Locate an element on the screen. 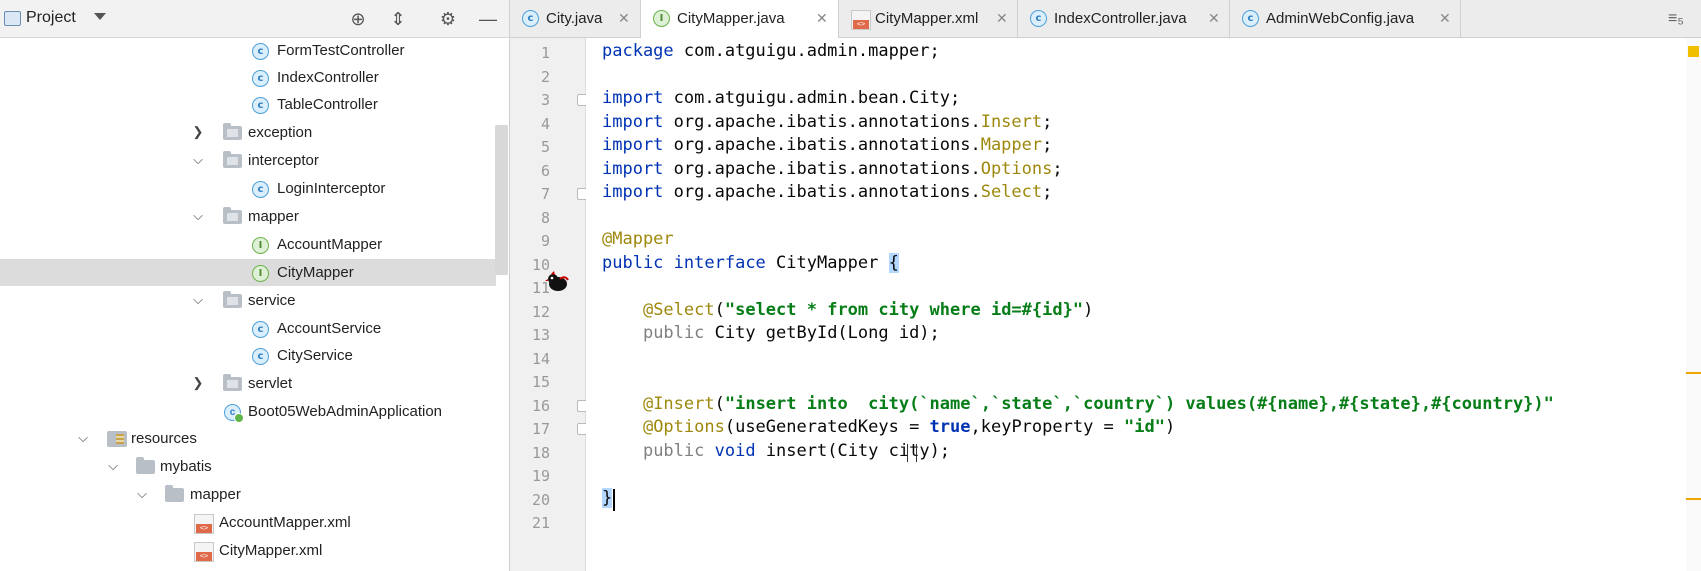 The width and height of the screenshot is (1701, 571). code-line-13: public City getById(Long id); is located at coordinates (771, 333).